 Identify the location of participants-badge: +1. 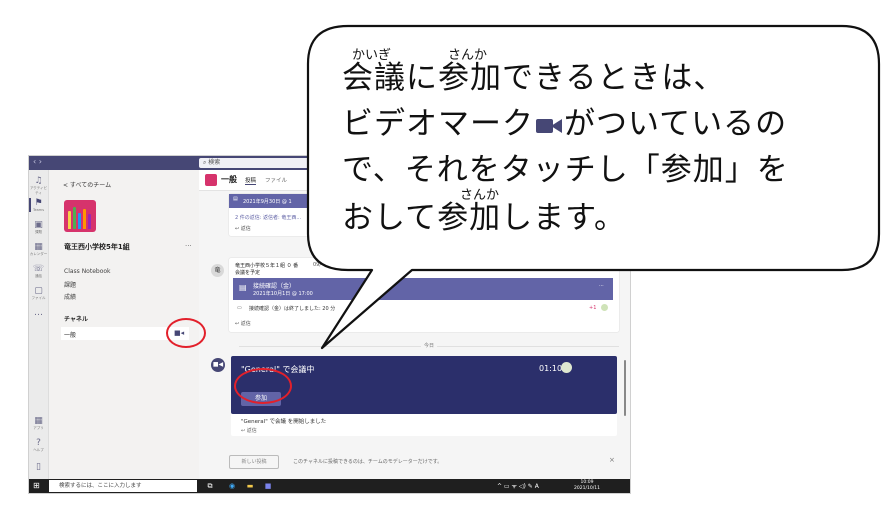
(593, 308).